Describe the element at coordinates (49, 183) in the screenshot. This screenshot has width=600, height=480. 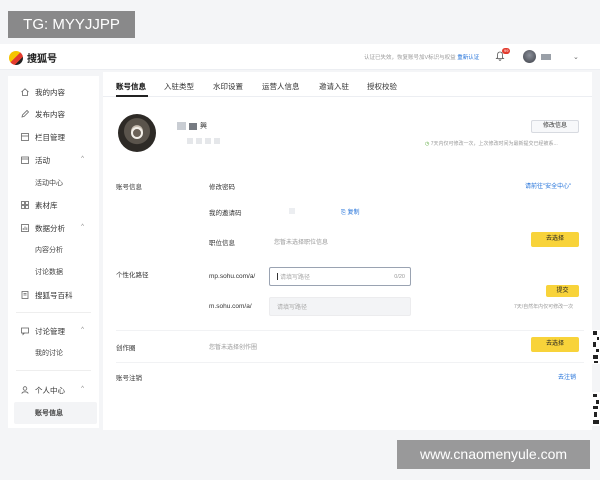
I see `sidebar-item-label: 活动中心` at that location.